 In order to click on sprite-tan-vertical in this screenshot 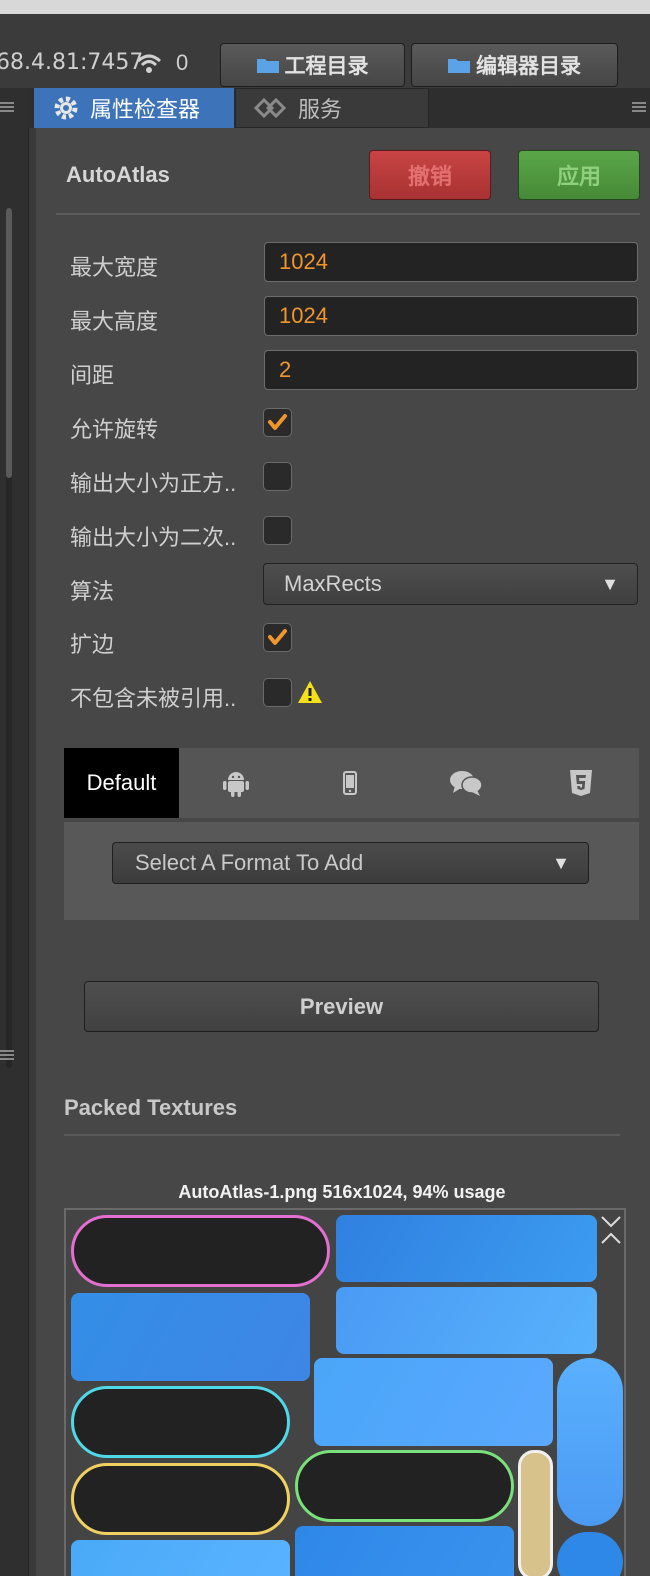, I will do `click(535, 1513)`.